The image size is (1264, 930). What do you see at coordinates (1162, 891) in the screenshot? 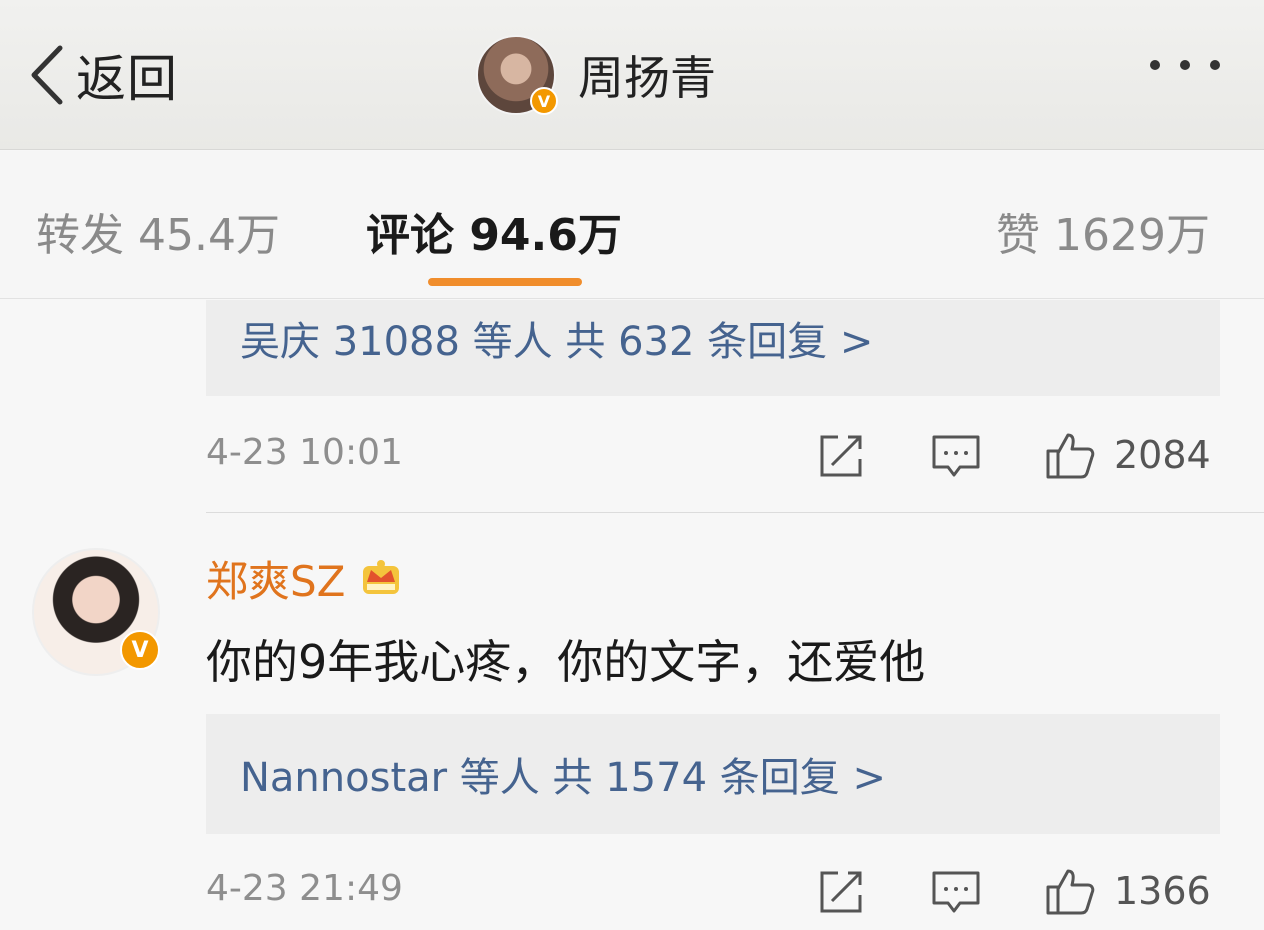
I see `like-count: 1366` at bounding box center [1162, 891].